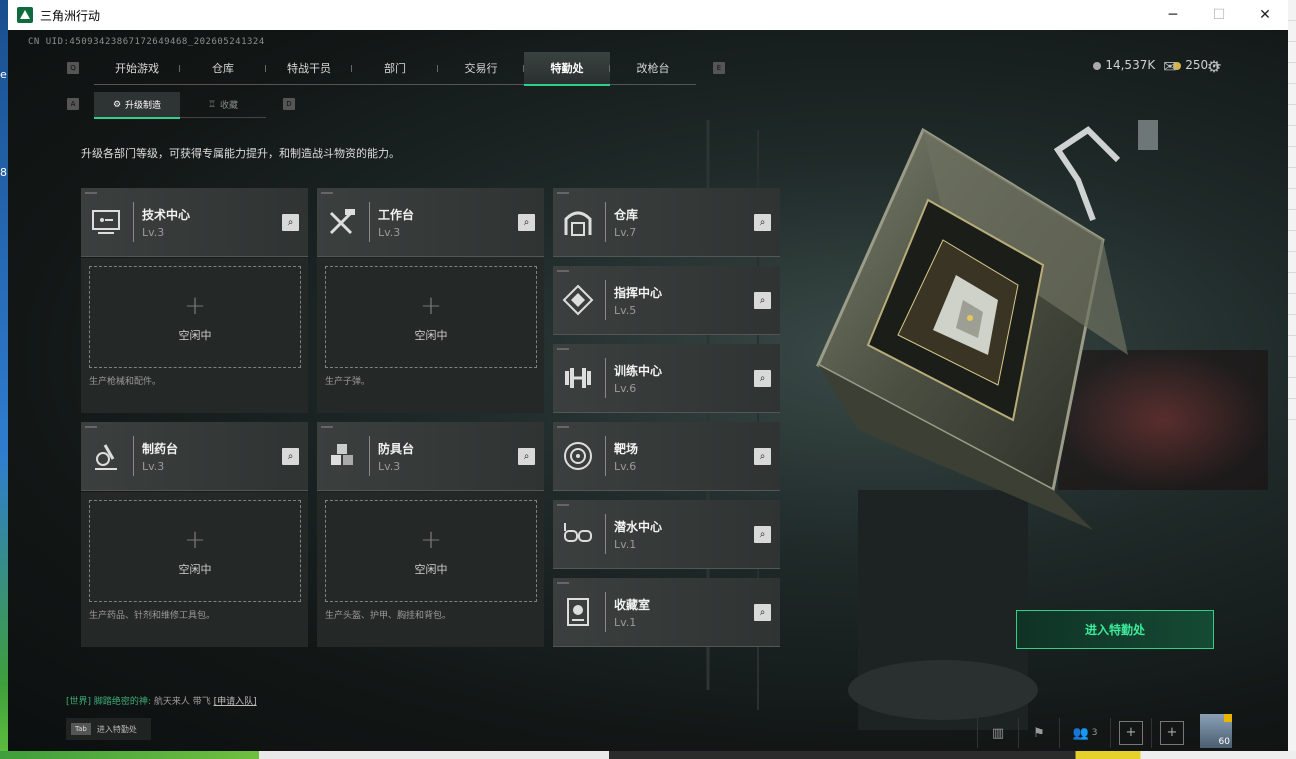 This screenshot has width=1296, height=759. What do you see at coordinates (625, 466) in the screenshot?
I see `dept-level: Lv.6` at bounding box center [625, 466].